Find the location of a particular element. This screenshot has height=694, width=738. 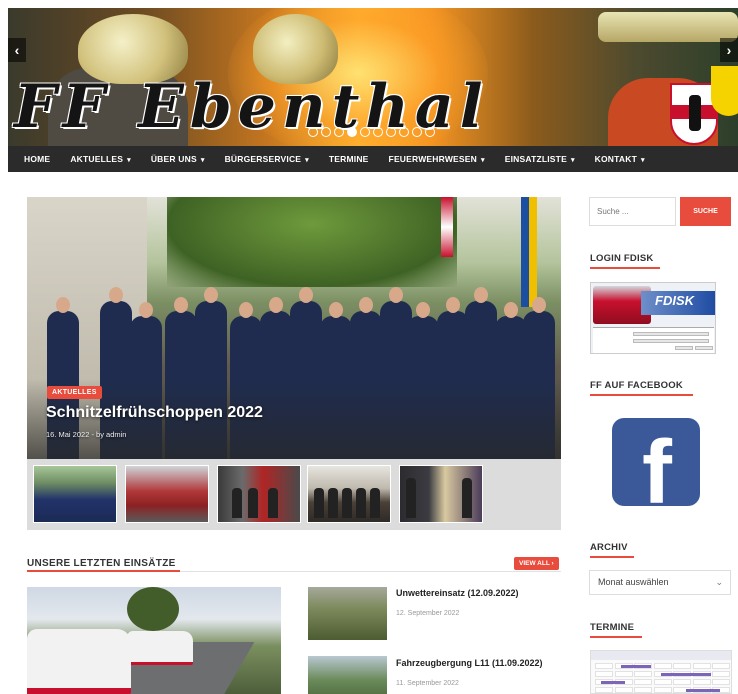

thumbnail-firefighters is located at coordinates (259, 494).